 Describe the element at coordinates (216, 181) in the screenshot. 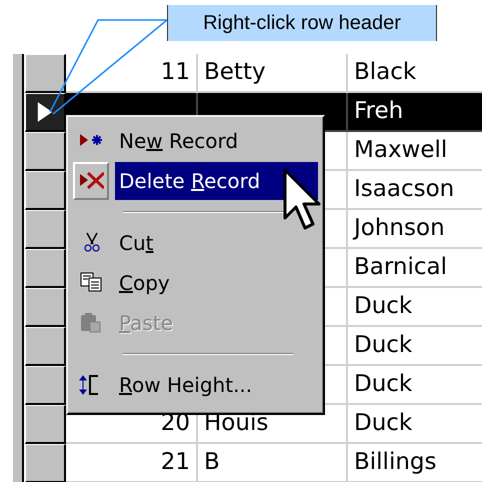

I see `menu-item: Delete Record` at that location.